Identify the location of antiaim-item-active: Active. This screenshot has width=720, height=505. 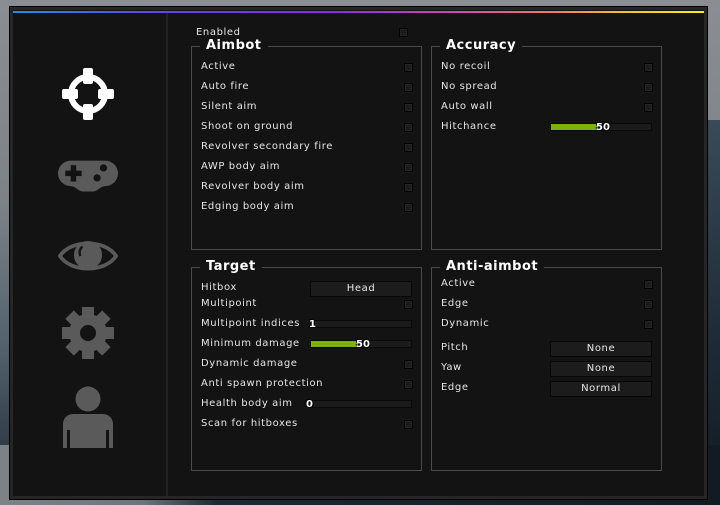
(546, 285).